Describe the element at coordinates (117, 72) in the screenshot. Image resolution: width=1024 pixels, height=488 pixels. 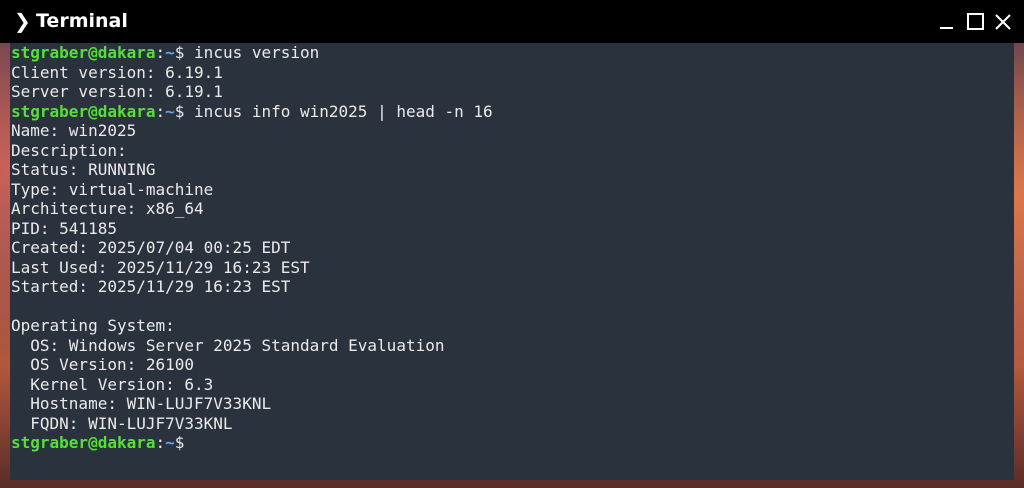
I see `output-line: Client version: 6.19.1` at that location.